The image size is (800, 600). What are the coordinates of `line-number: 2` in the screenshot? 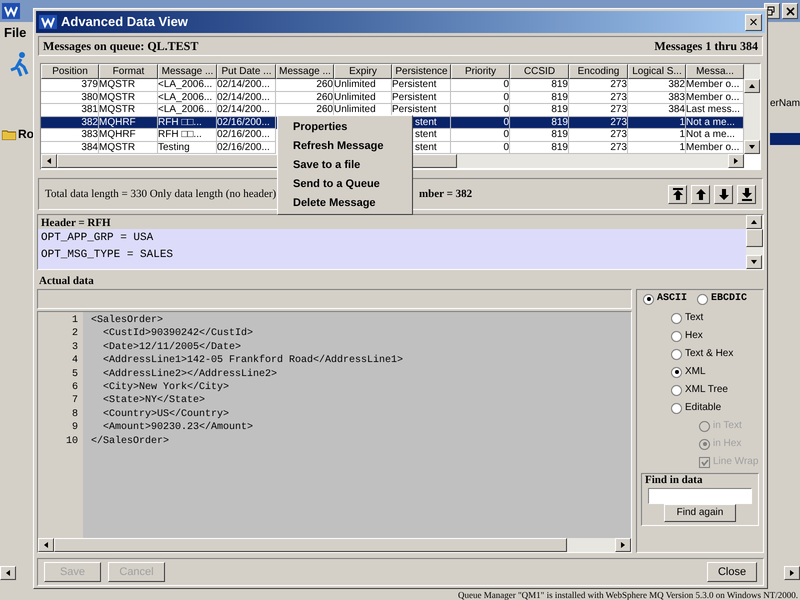 It's located at (75, 334).